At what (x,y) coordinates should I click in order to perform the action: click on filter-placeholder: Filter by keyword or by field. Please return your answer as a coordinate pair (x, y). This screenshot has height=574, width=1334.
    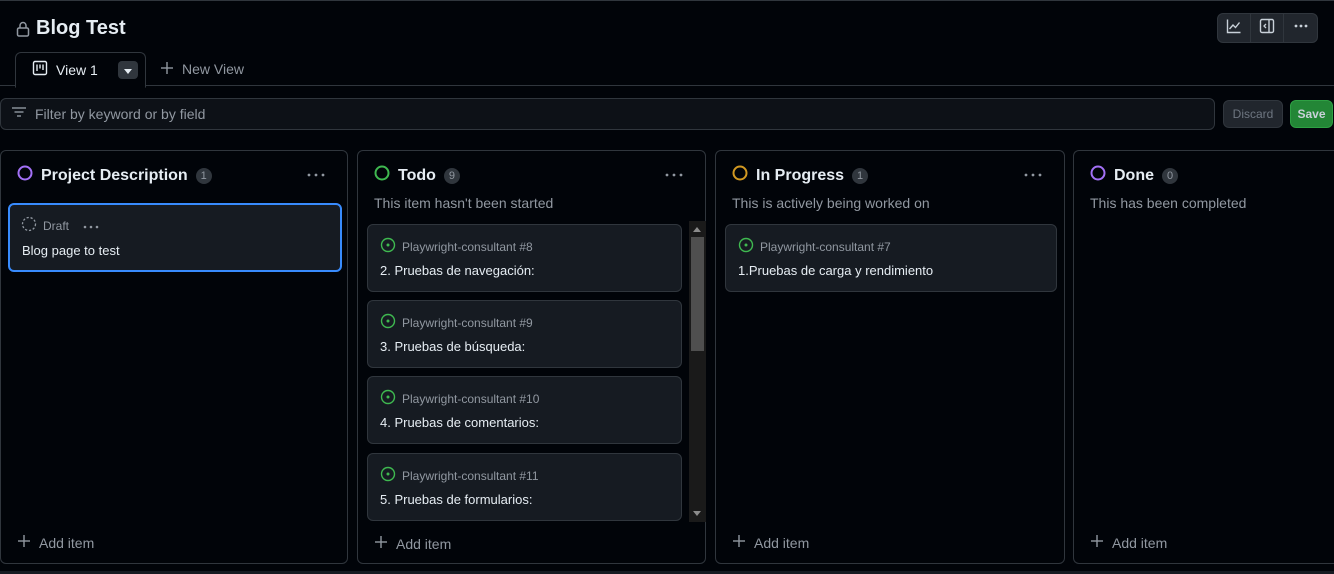
    Looking at the image, I should click on (120, 114).